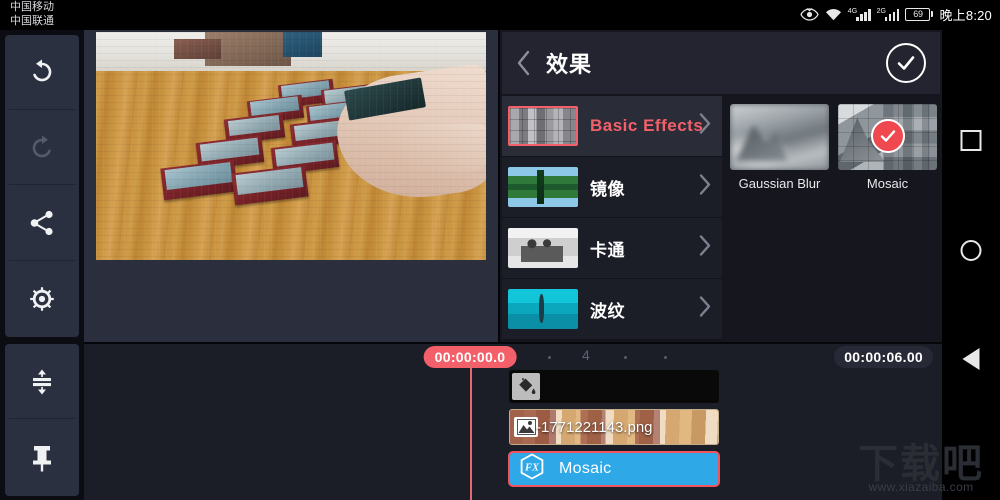 This screenshot has height=500, width=1000. I want to click on effect-category-list: Basic Effects 镜像 卡通 波纹, so click(612, 218).